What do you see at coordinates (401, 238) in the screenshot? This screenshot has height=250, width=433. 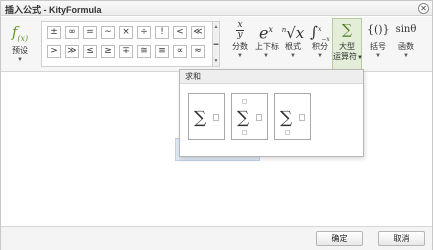 I see `cancel-button: 取消` at bounding box center [401, 238].